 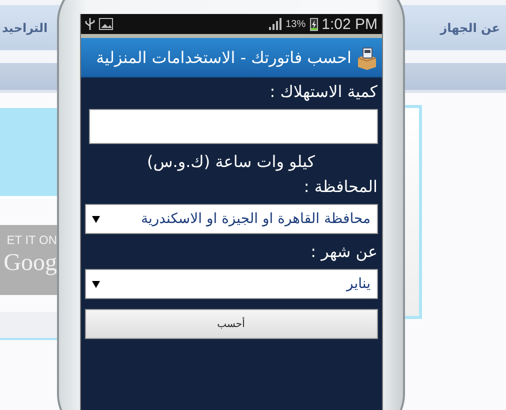 What do you see at coordinates (231, 324) in the screenshot?
I see `calculate-button: أحسب` at bounding box center [231, 324].